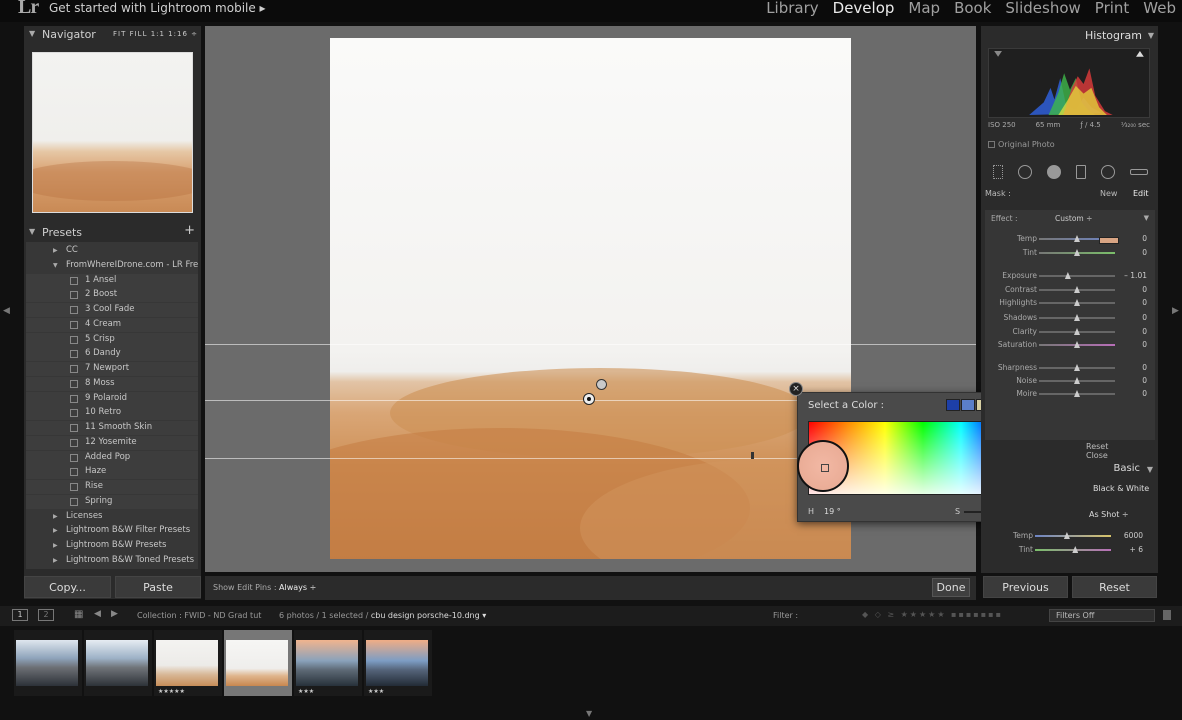 The image size is (1182, 720). What do you see at coordinates (188, 663) in the screenshot?
I see `filmstrip-thumbnail: ★★★★★` at bounding box center [188, 663].